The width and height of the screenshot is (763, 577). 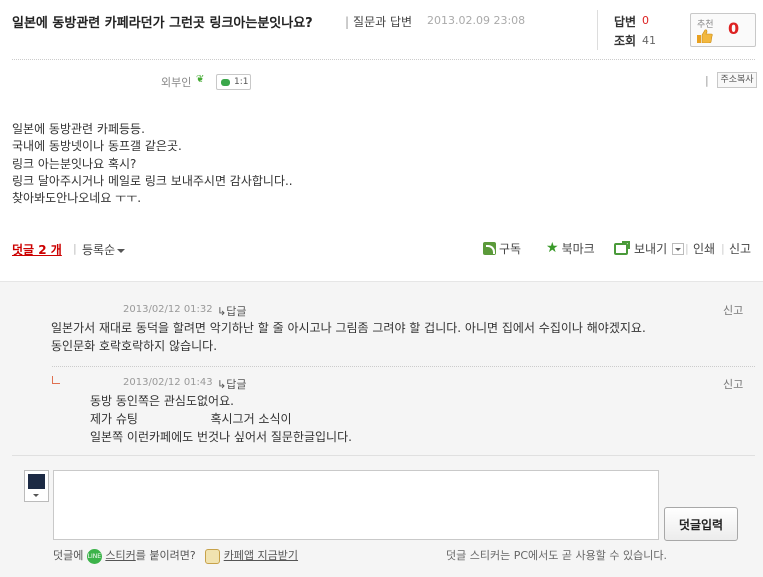 I want to click on share-arrow-icon, so click(x=622, y=247).